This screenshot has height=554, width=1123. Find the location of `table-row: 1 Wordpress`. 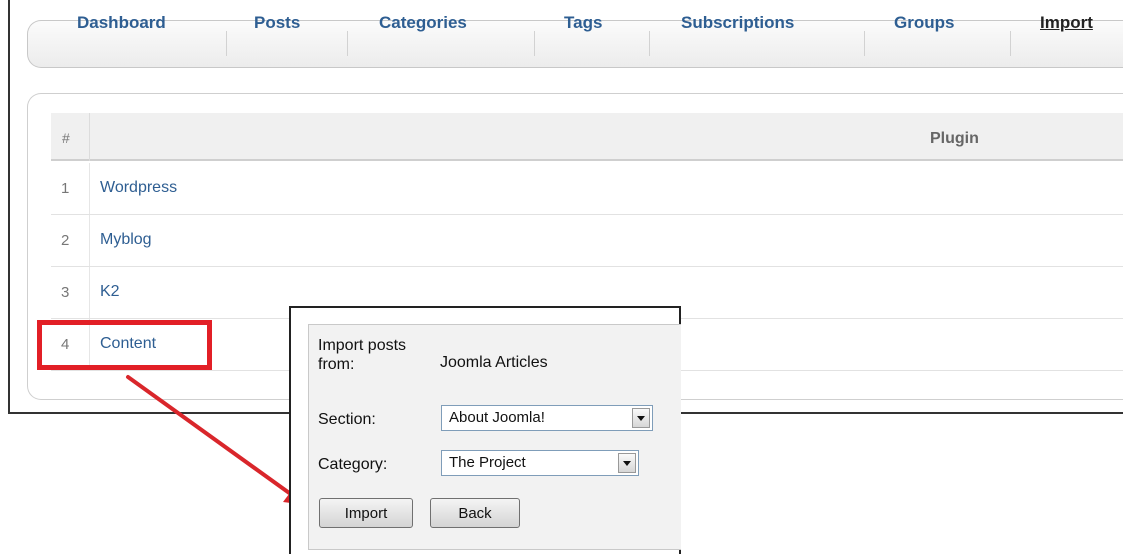

table-row: 1 Wordpress is located at coordinates (587, 189).